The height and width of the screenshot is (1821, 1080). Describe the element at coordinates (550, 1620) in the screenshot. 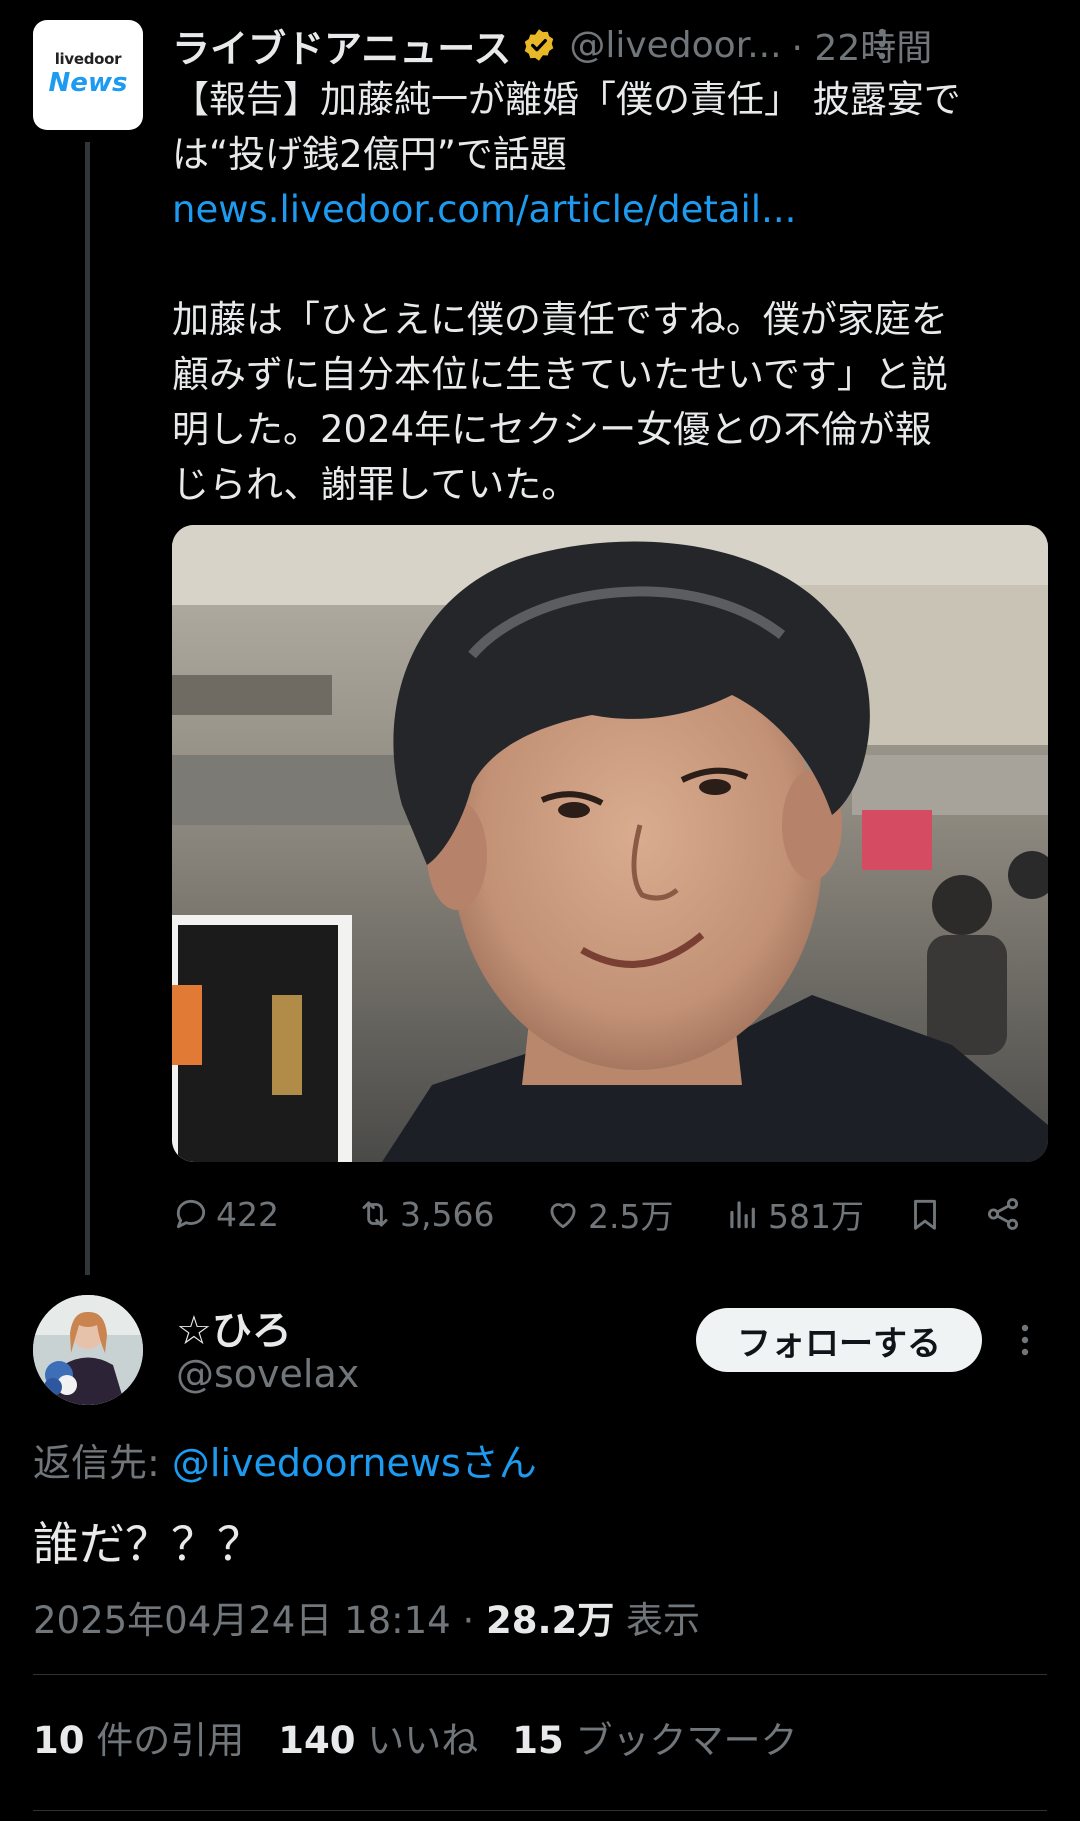

I see `reply-views-count: 28.2万` at that location.